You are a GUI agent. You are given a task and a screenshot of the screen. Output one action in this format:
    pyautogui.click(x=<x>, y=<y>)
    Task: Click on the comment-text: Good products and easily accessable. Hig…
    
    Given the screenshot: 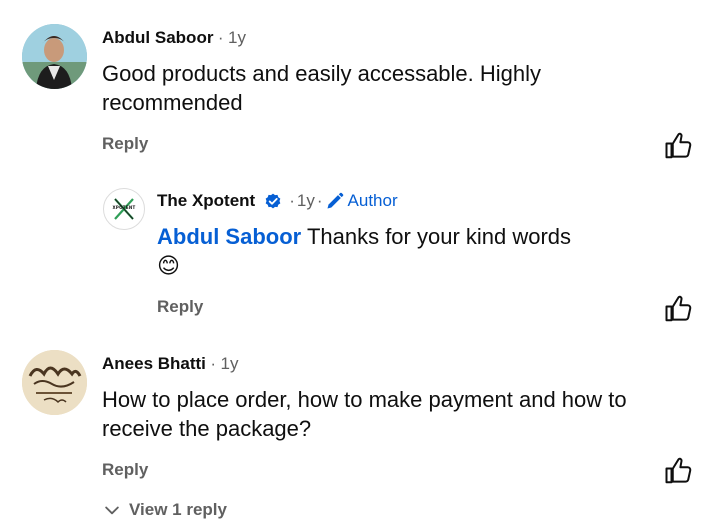 What is the action you would take?
    pyautogui.click(x=322, y=88)
    